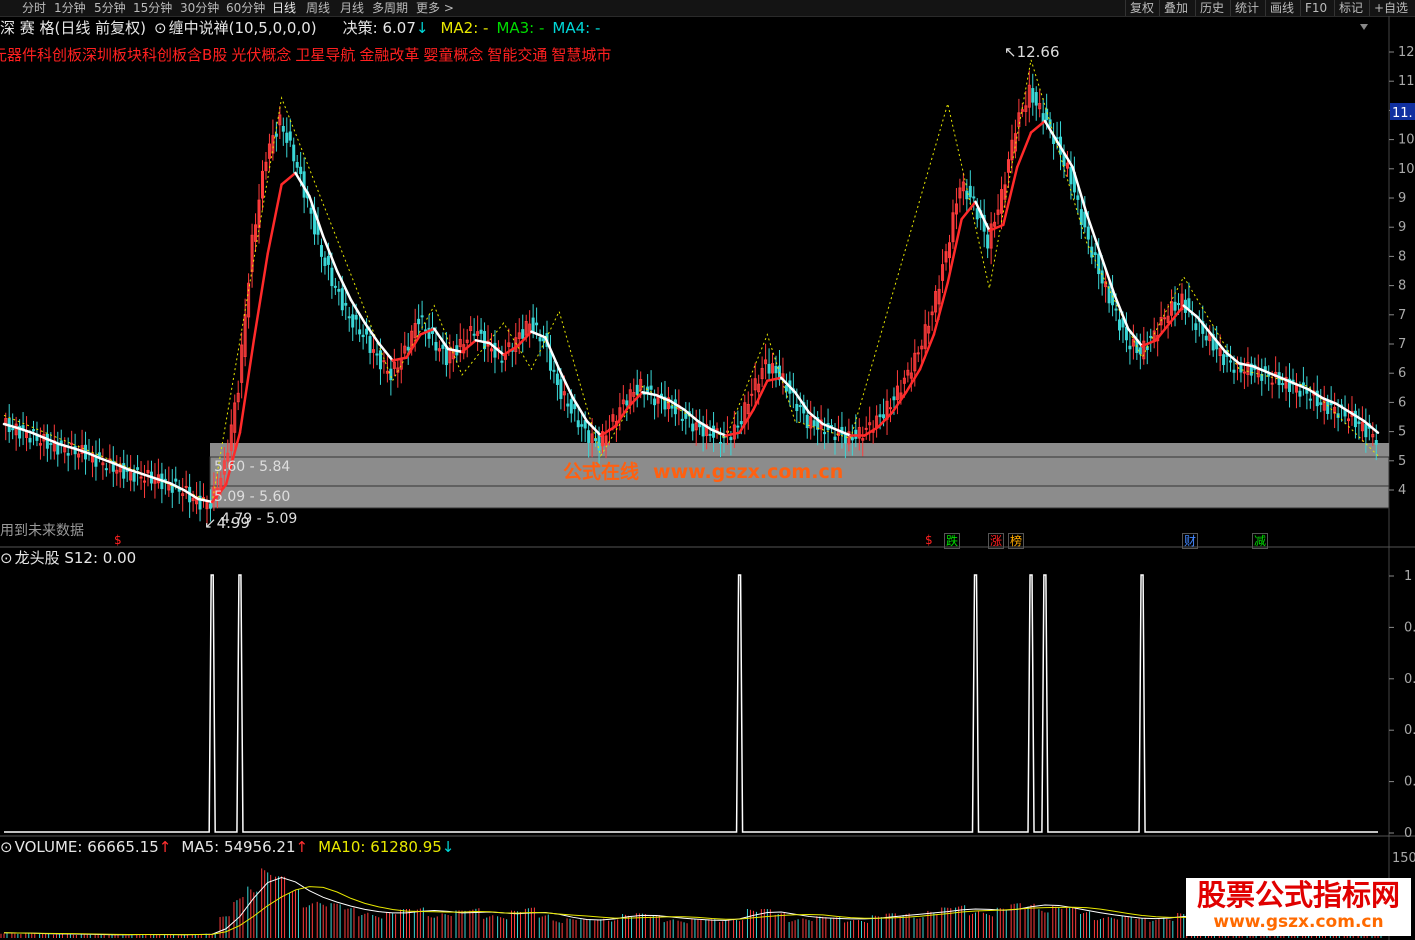 The height and width of the screenshot is (940, 1415). Describe the element at coordinates (1032, 52) in the screenshot. I see `high-marker-label: ↖12.66` at that location.